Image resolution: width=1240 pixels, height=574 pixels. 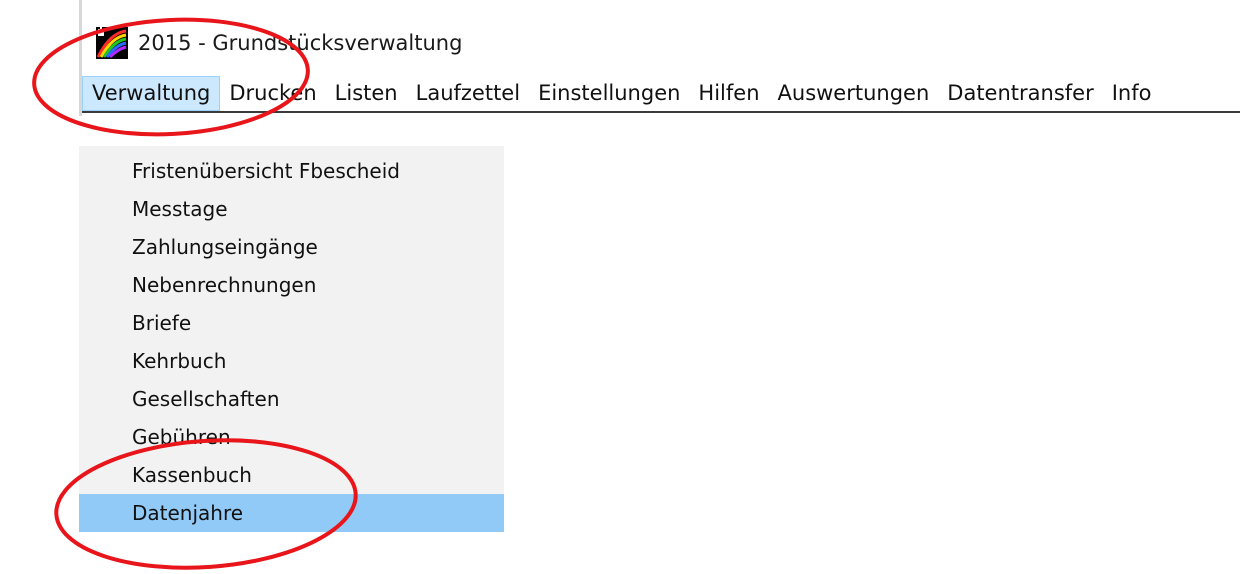 What do you see at coordinates (300, 43) in the screenshot?
I see `window-title: 2015 - Grundstücksverwaltung` at bounding box center [300, 43].